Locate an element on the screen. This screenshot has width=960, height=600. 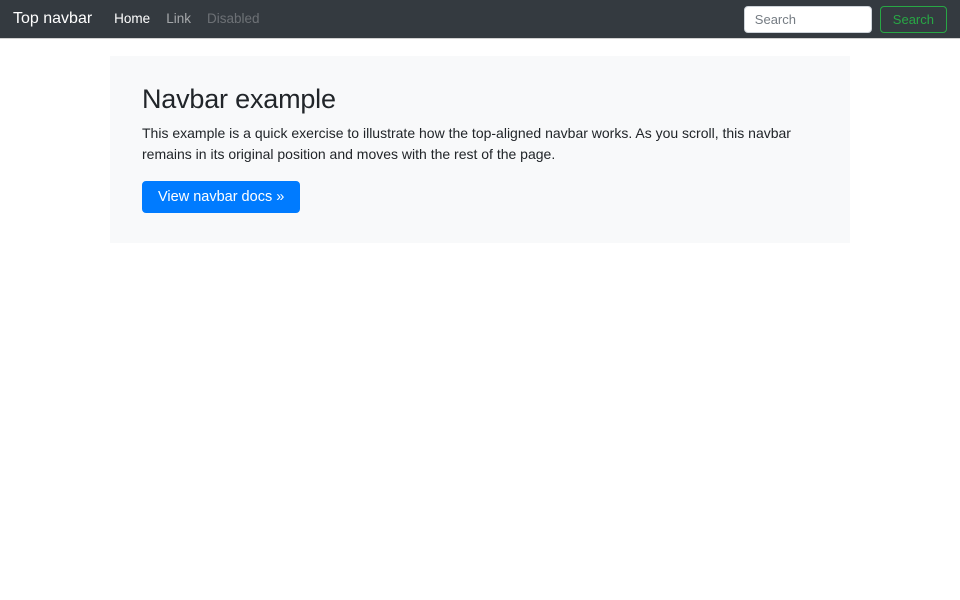
nav-item-link: Link is located at coordinates (178, 19).